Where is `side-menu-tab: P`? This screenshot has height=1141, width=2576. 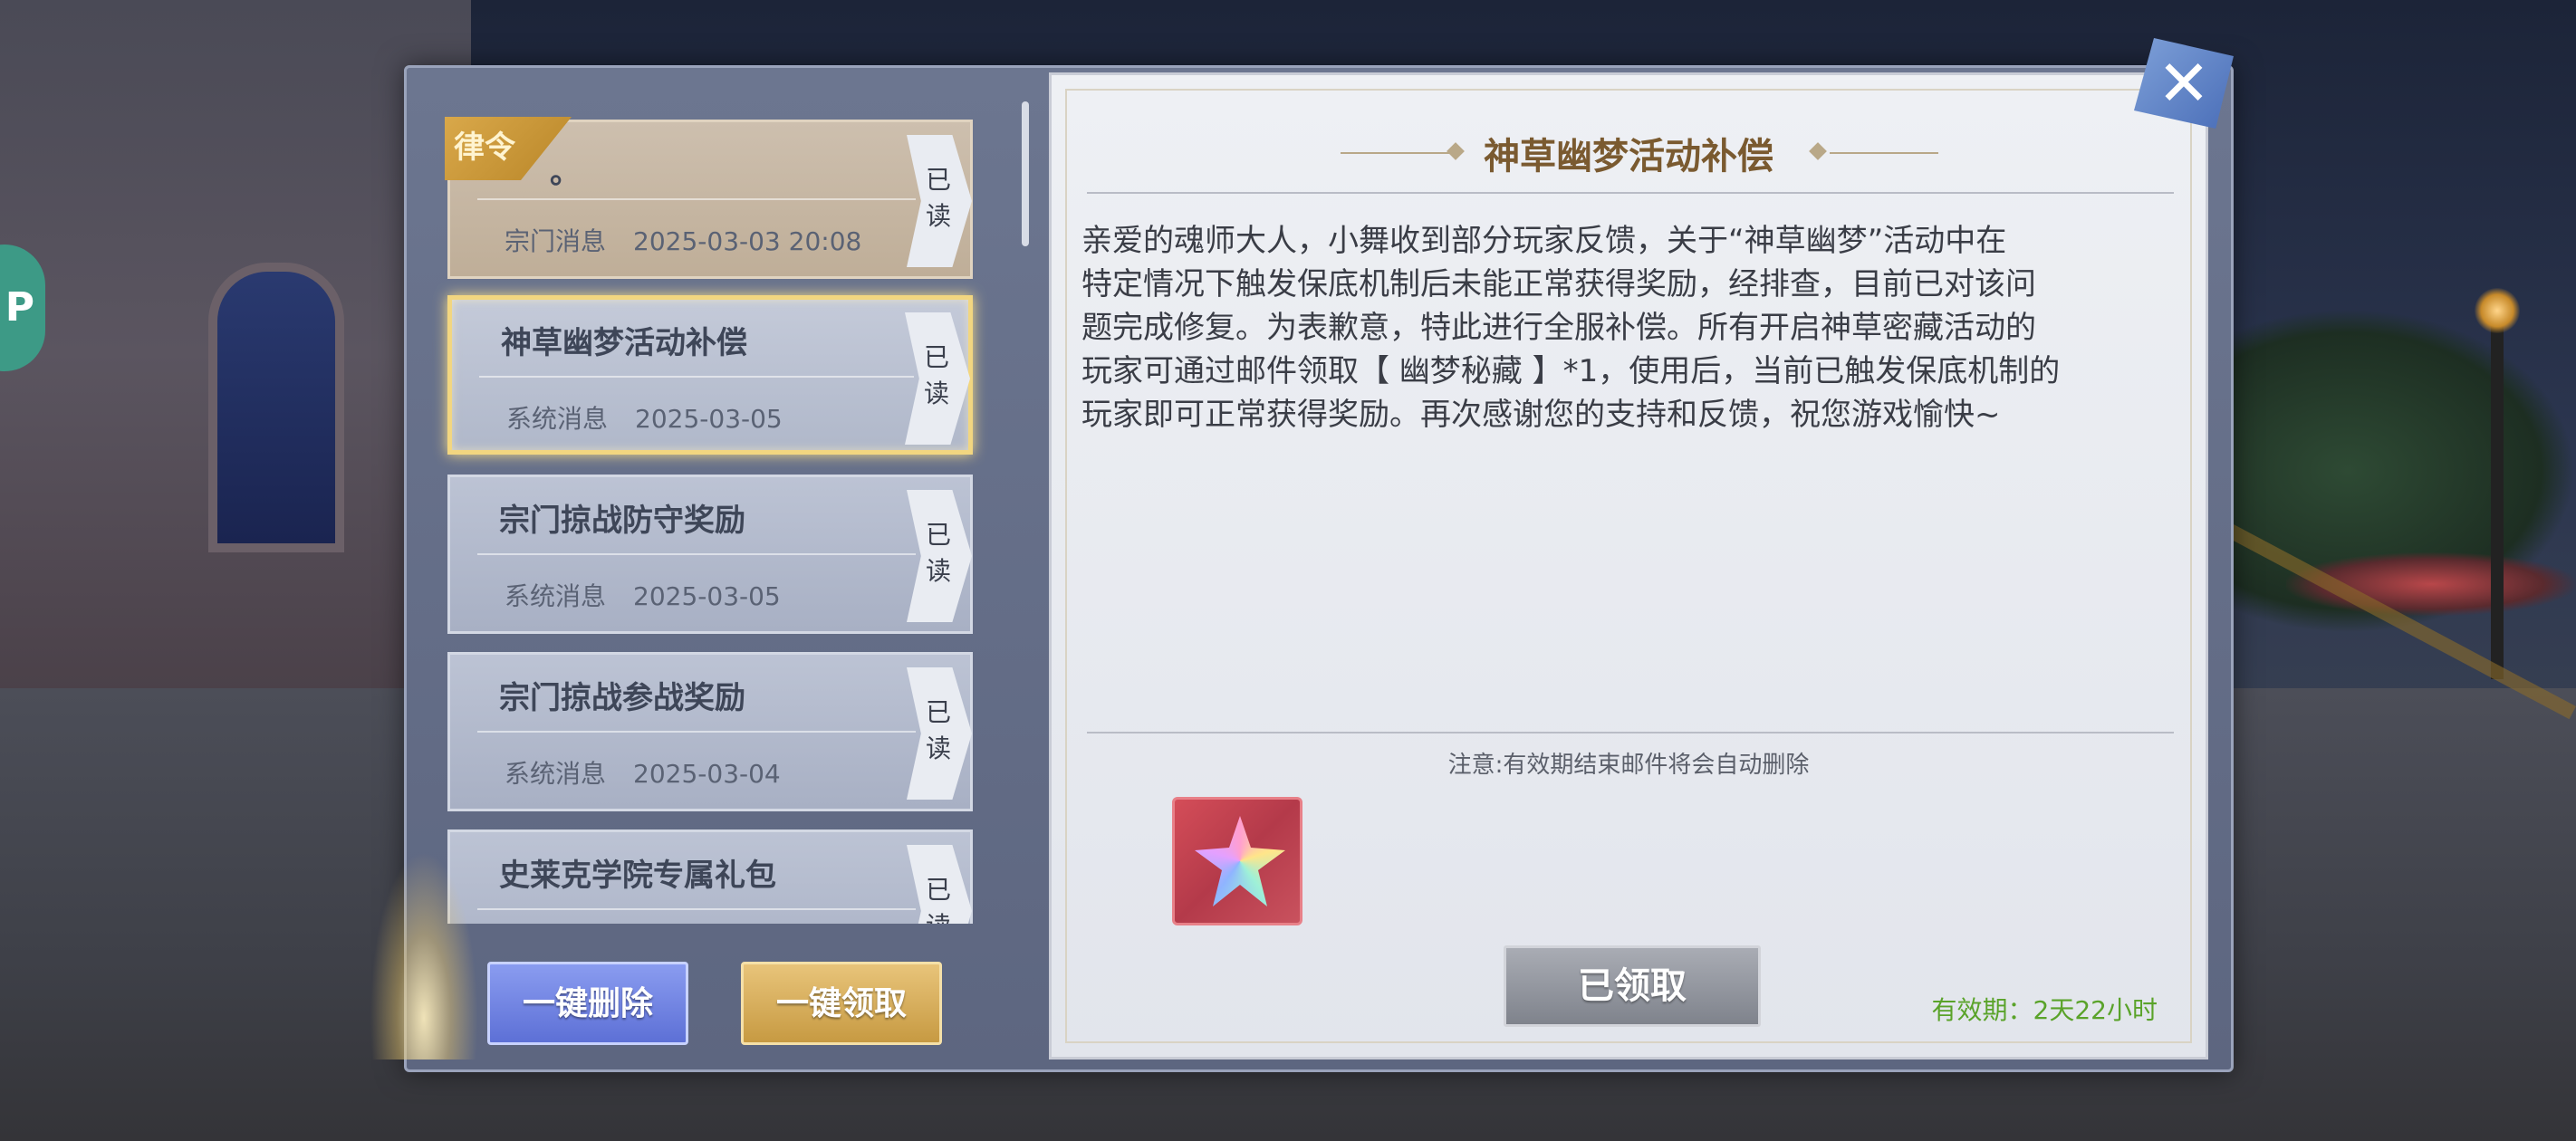 side-menu-tab: P is located at coordinates (22, 308).